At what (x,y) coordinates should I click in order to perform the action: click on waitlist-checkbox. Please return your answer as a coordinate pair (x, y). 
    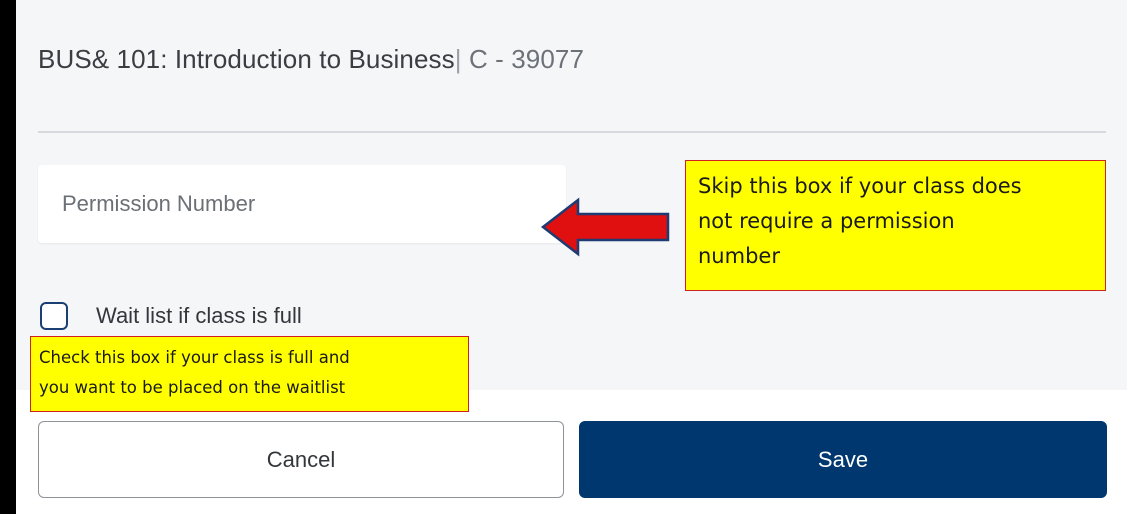
    Looking at the image, I should click on (54, 316).